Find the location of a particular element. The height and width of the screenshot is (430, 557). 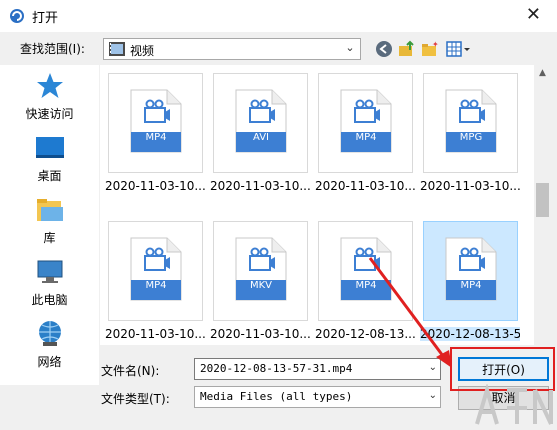

lookin-label: 查找范围(I): is located at coordinates (52, 49).